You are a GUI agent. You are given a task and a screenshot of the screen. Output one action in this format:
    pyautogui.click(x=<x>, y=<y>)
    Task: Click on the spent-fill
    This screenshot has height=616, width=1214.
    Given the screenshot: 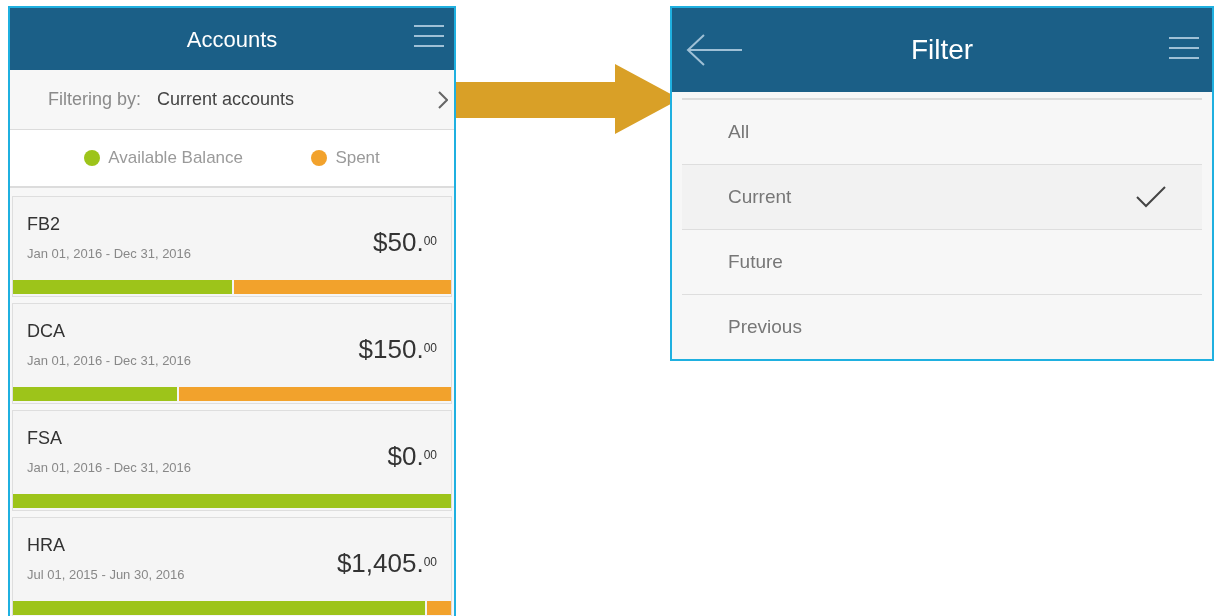 What is the action you would take?
    pyautogui.click(x=438, y=608)
    